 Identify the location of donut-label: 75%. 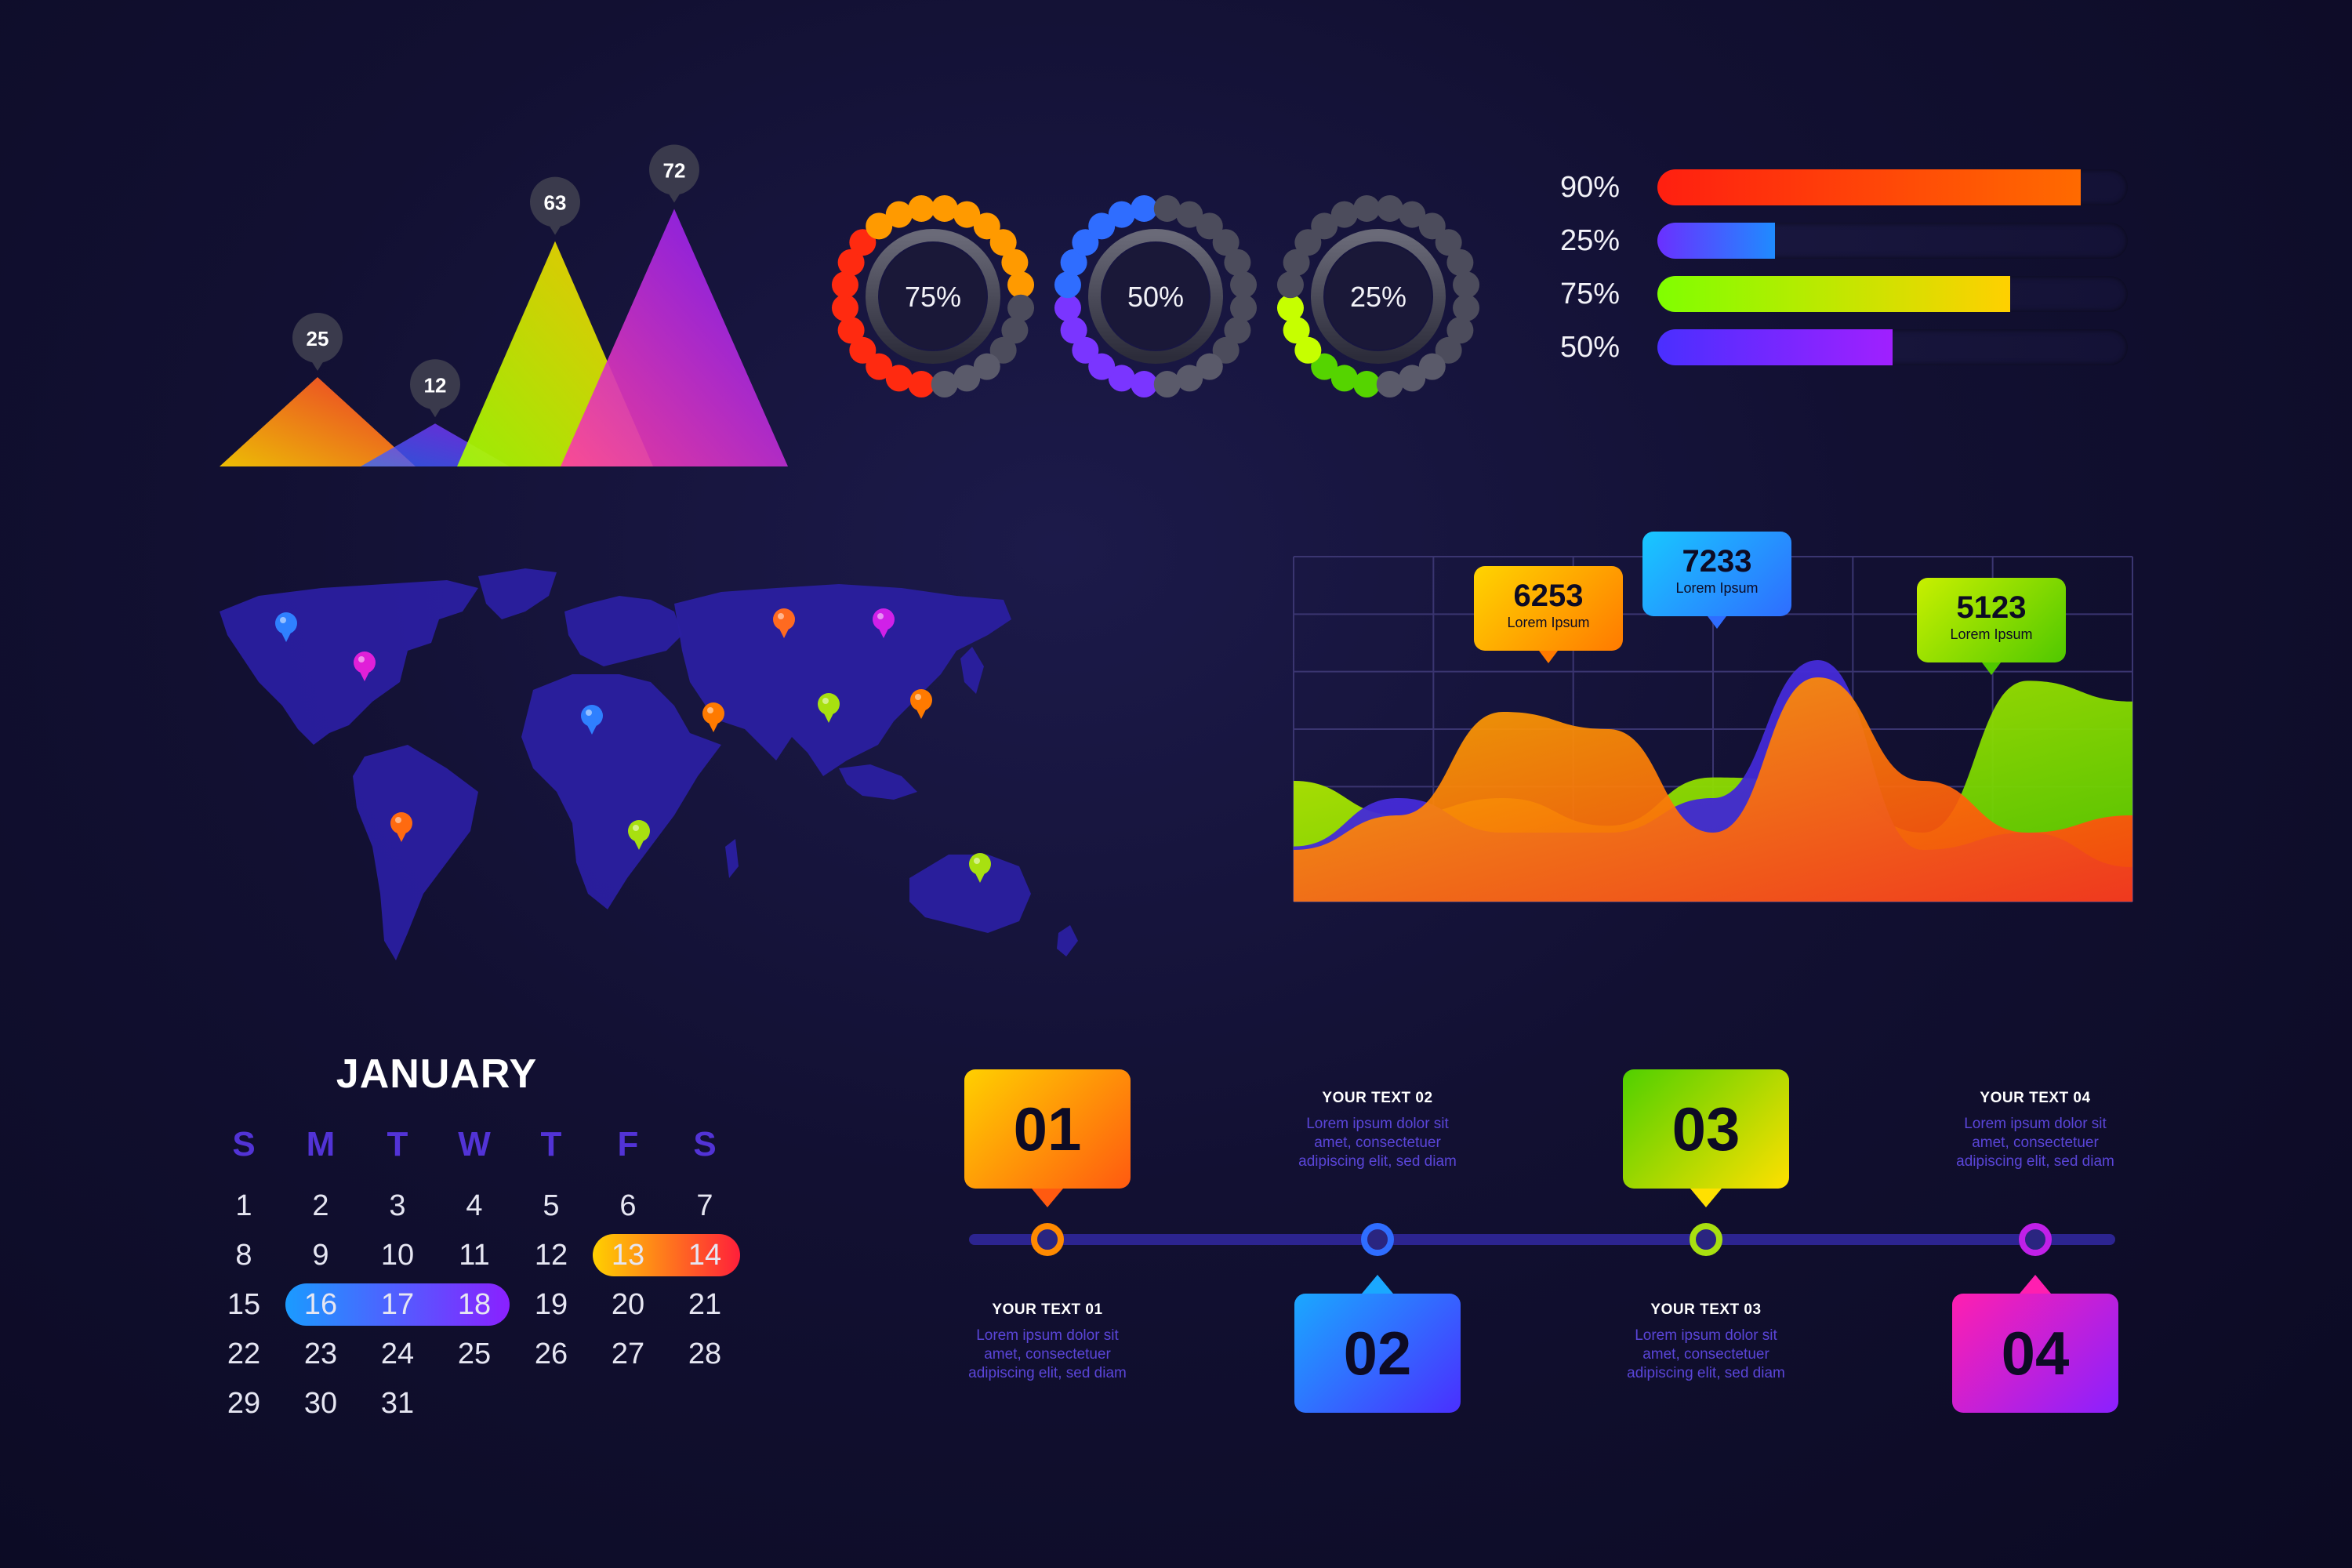
(933, 297).